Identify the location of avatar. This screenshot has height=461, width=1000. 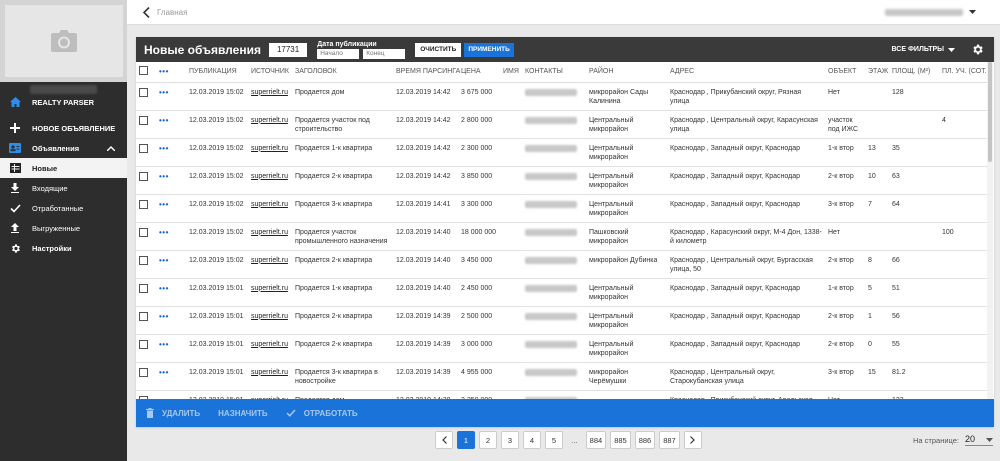
(63, 41).